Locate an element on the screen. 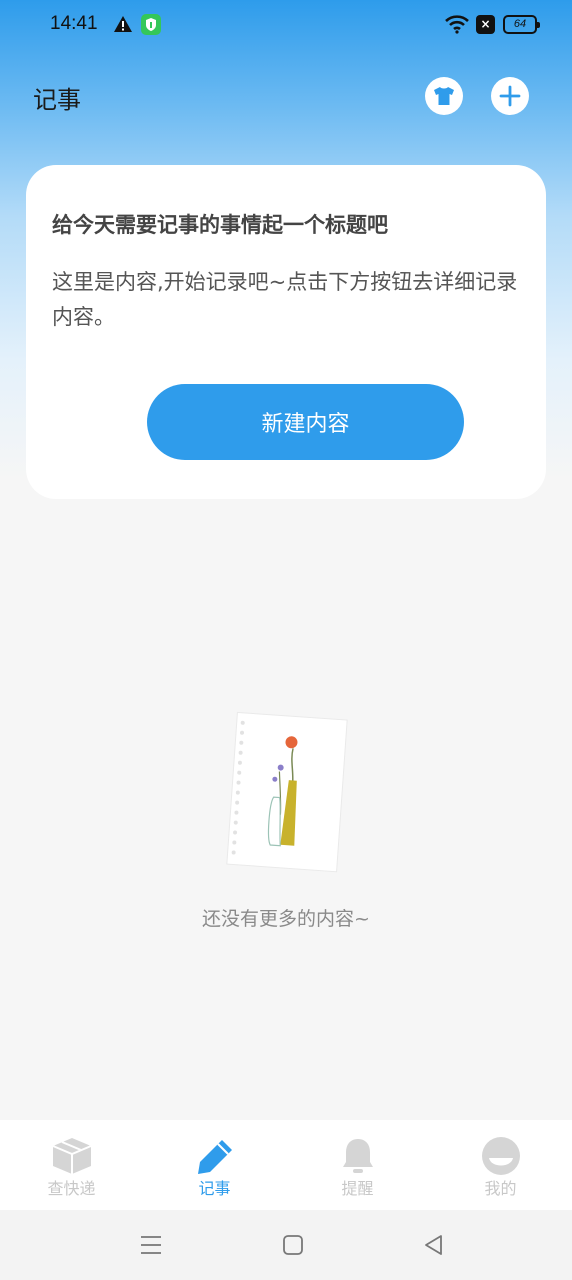  bottom-nav: 查快递 记事 提醒 我的 is located at coordinates (286, 1165).